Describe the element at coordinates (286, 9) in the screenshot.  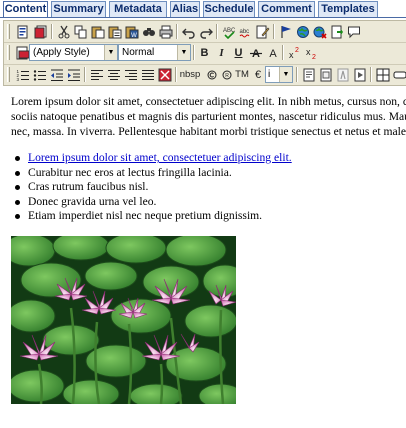
I see `tab-comment: Comment` at that location.